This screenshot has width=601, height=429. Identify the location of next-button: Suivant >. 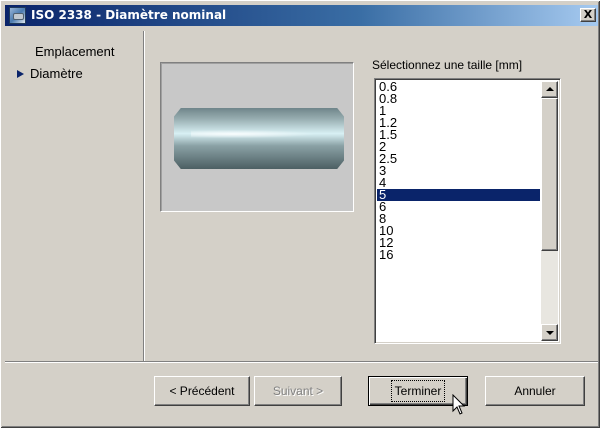
(298, 391).